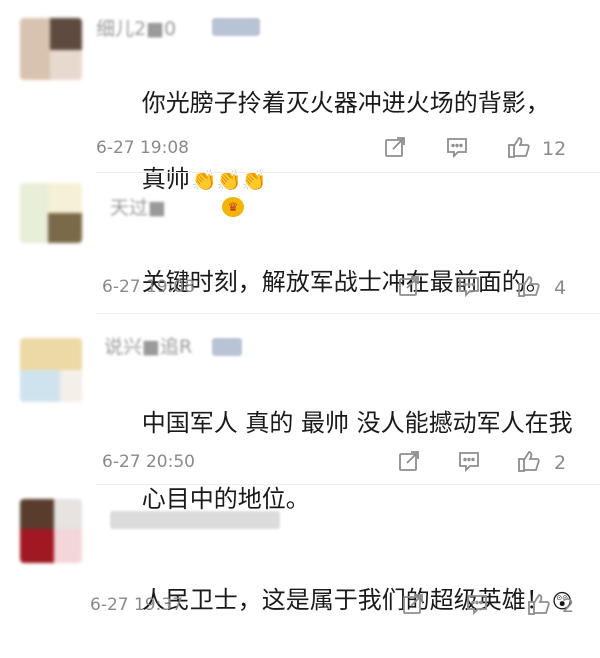  What do you see at coordinates (138, 206) in the screenshot?
I see `username: 天过■` at bounding box center [138, 206].